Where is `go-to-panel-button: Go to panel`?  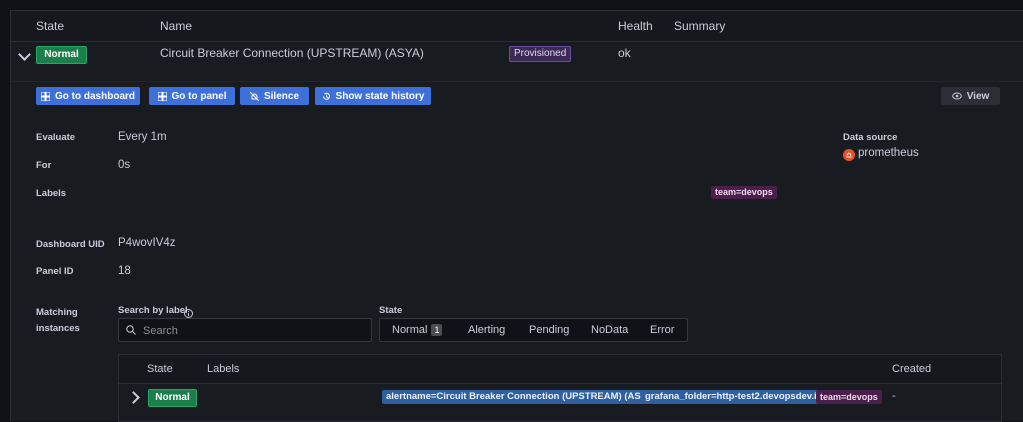 go-to-panel-button: Go to panel is located at coordinates (192, 96).